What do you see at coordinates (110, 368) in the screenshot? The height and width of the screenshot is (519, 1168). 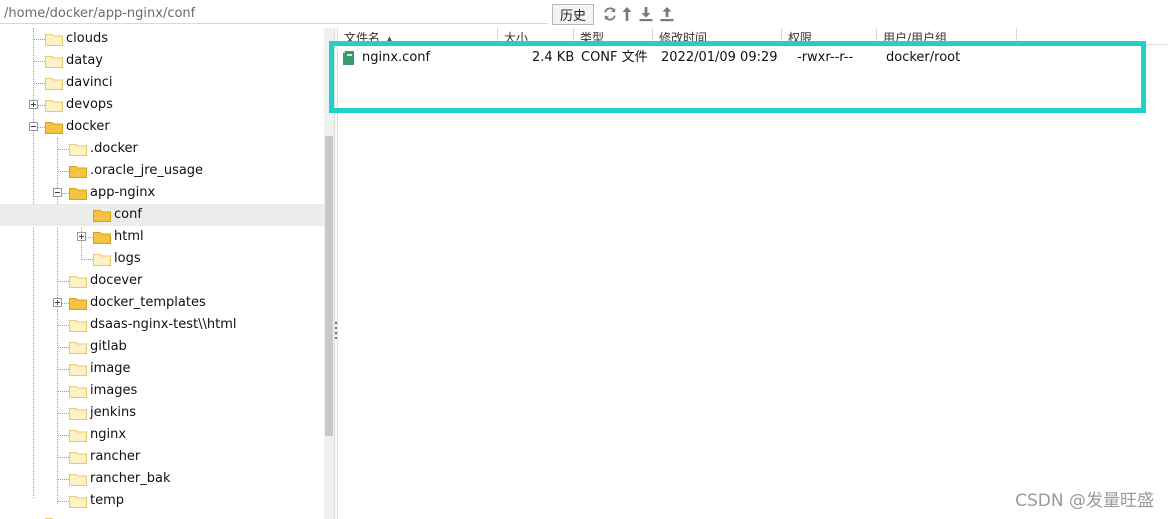 I see `tree-item-label: image` at bounding box center [110, 368].